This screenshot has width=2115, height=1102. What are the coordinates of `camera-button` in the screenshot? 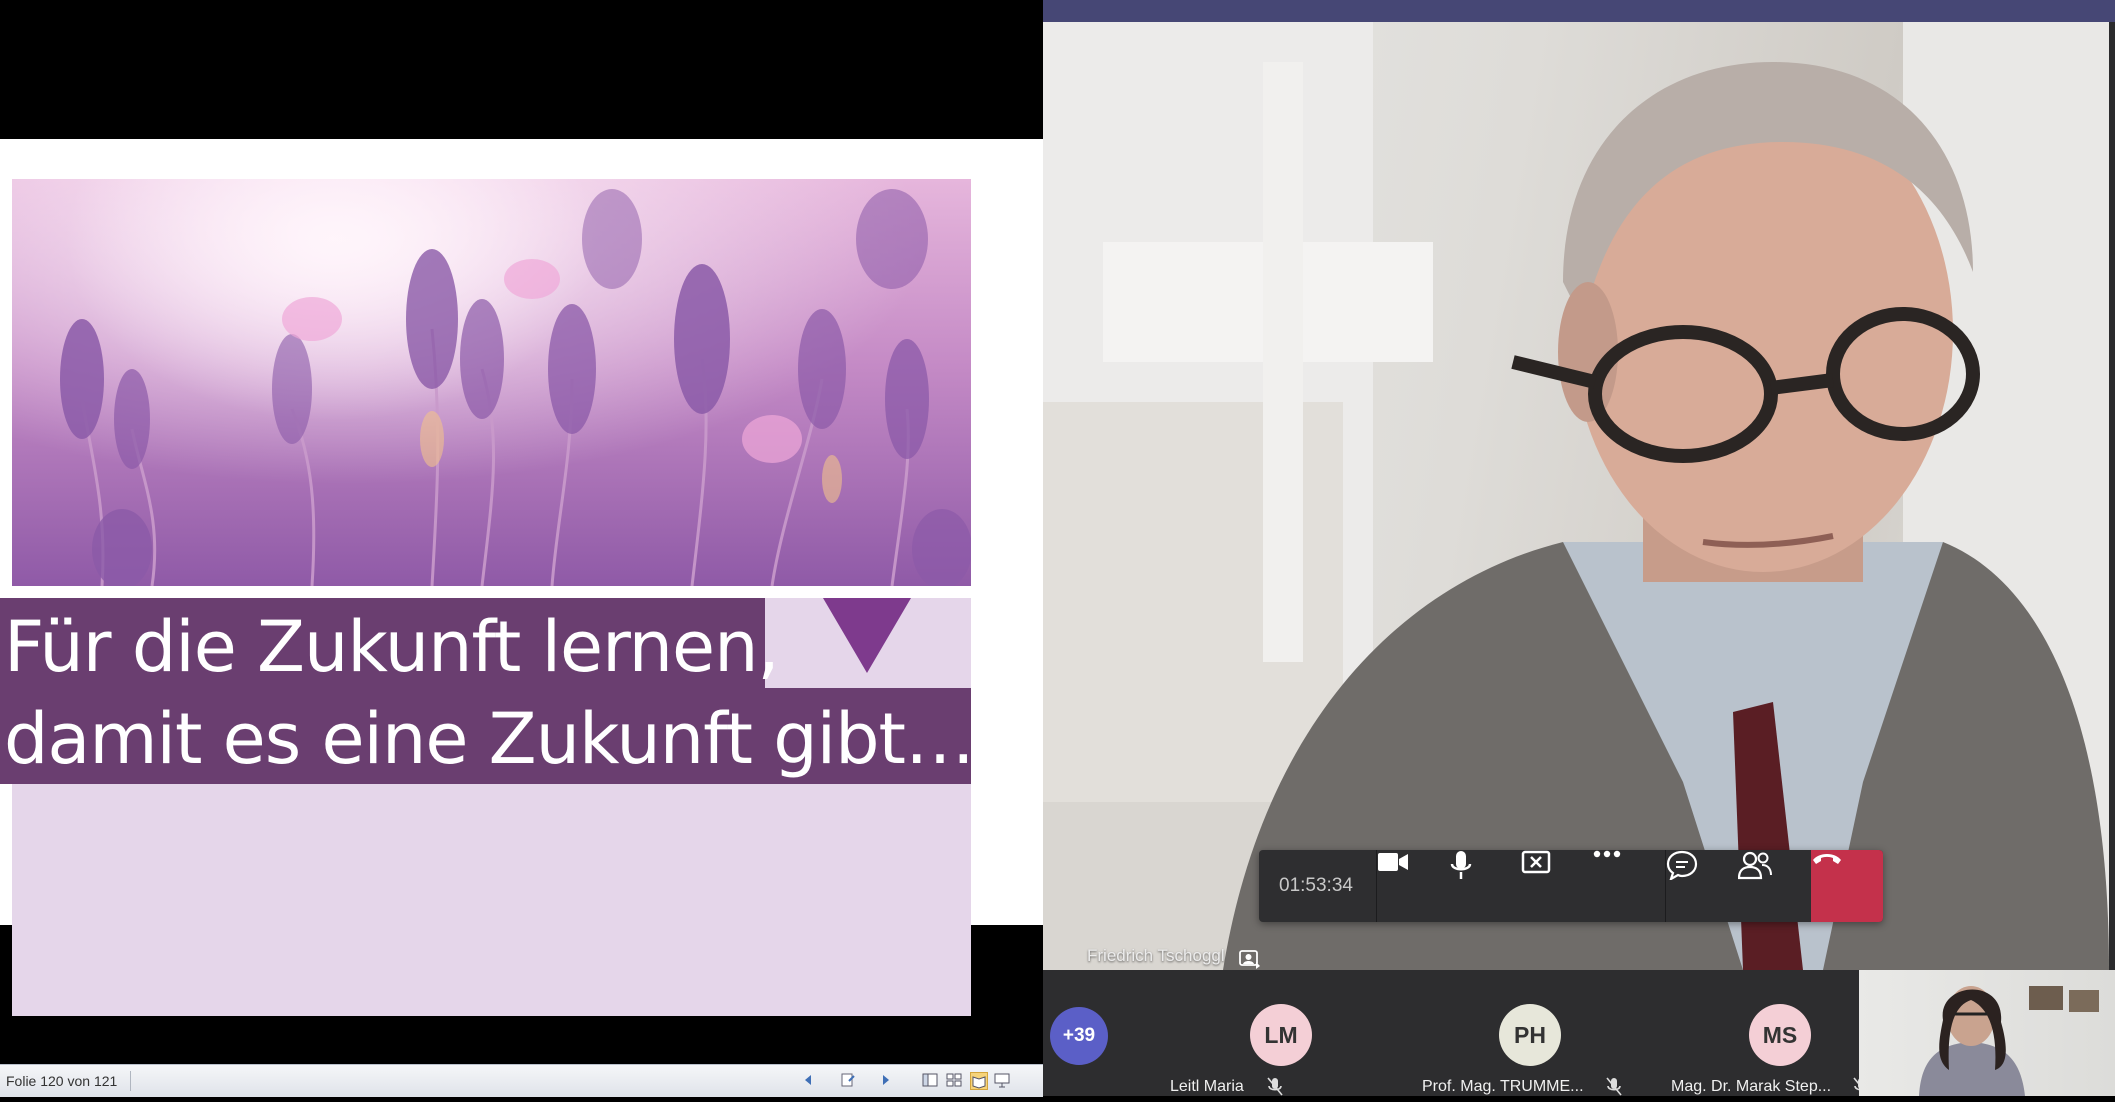 It's located at (1413, 886).